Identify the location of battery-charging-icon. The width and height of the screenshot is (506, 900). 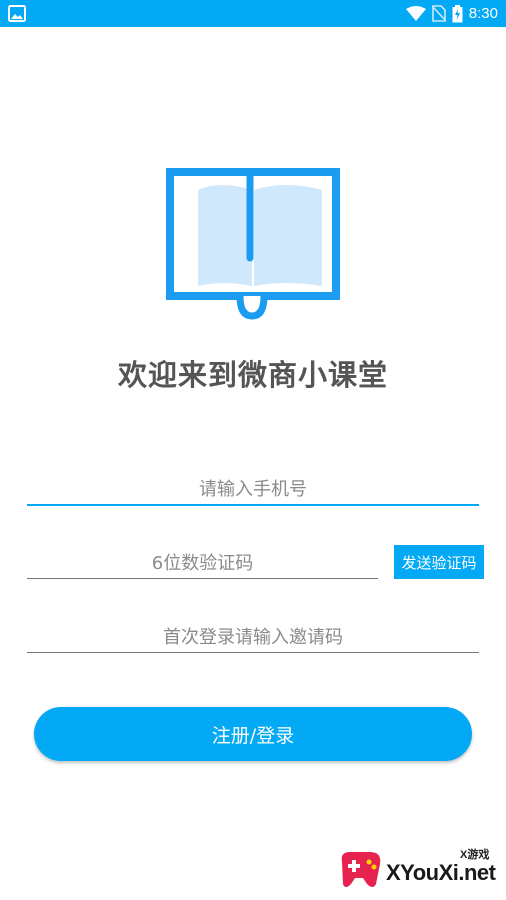
(457, 13).